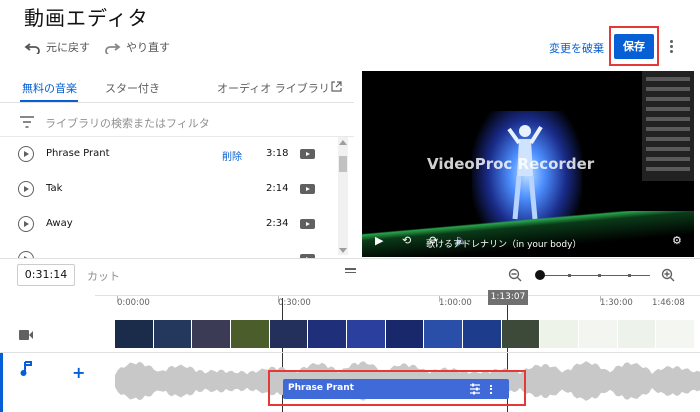 This screenshot has height=412, width=700. Describe the element at coordinates (59, 223) in the screenshot. I see `track-name: Away` at that location.